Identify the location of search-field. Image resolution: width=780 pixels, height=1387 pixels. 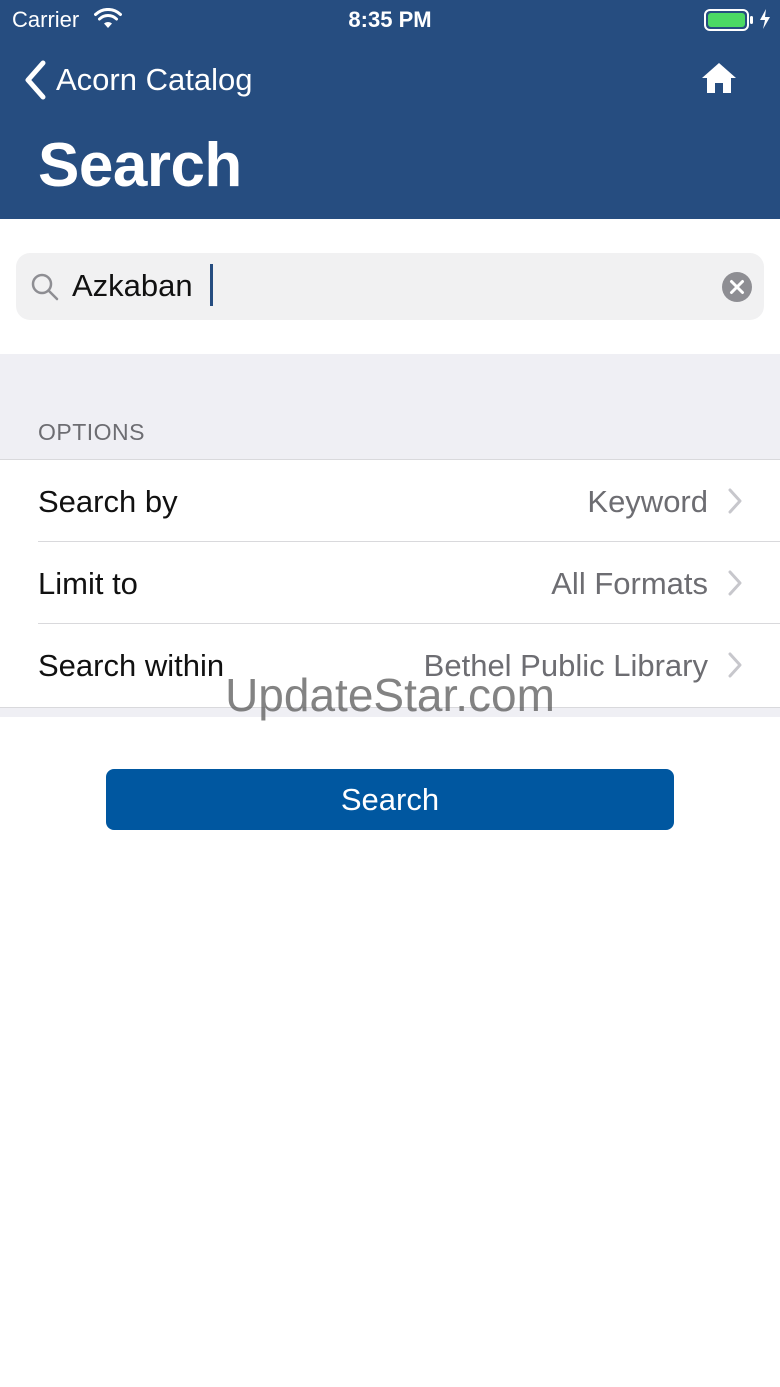
(390, 286).